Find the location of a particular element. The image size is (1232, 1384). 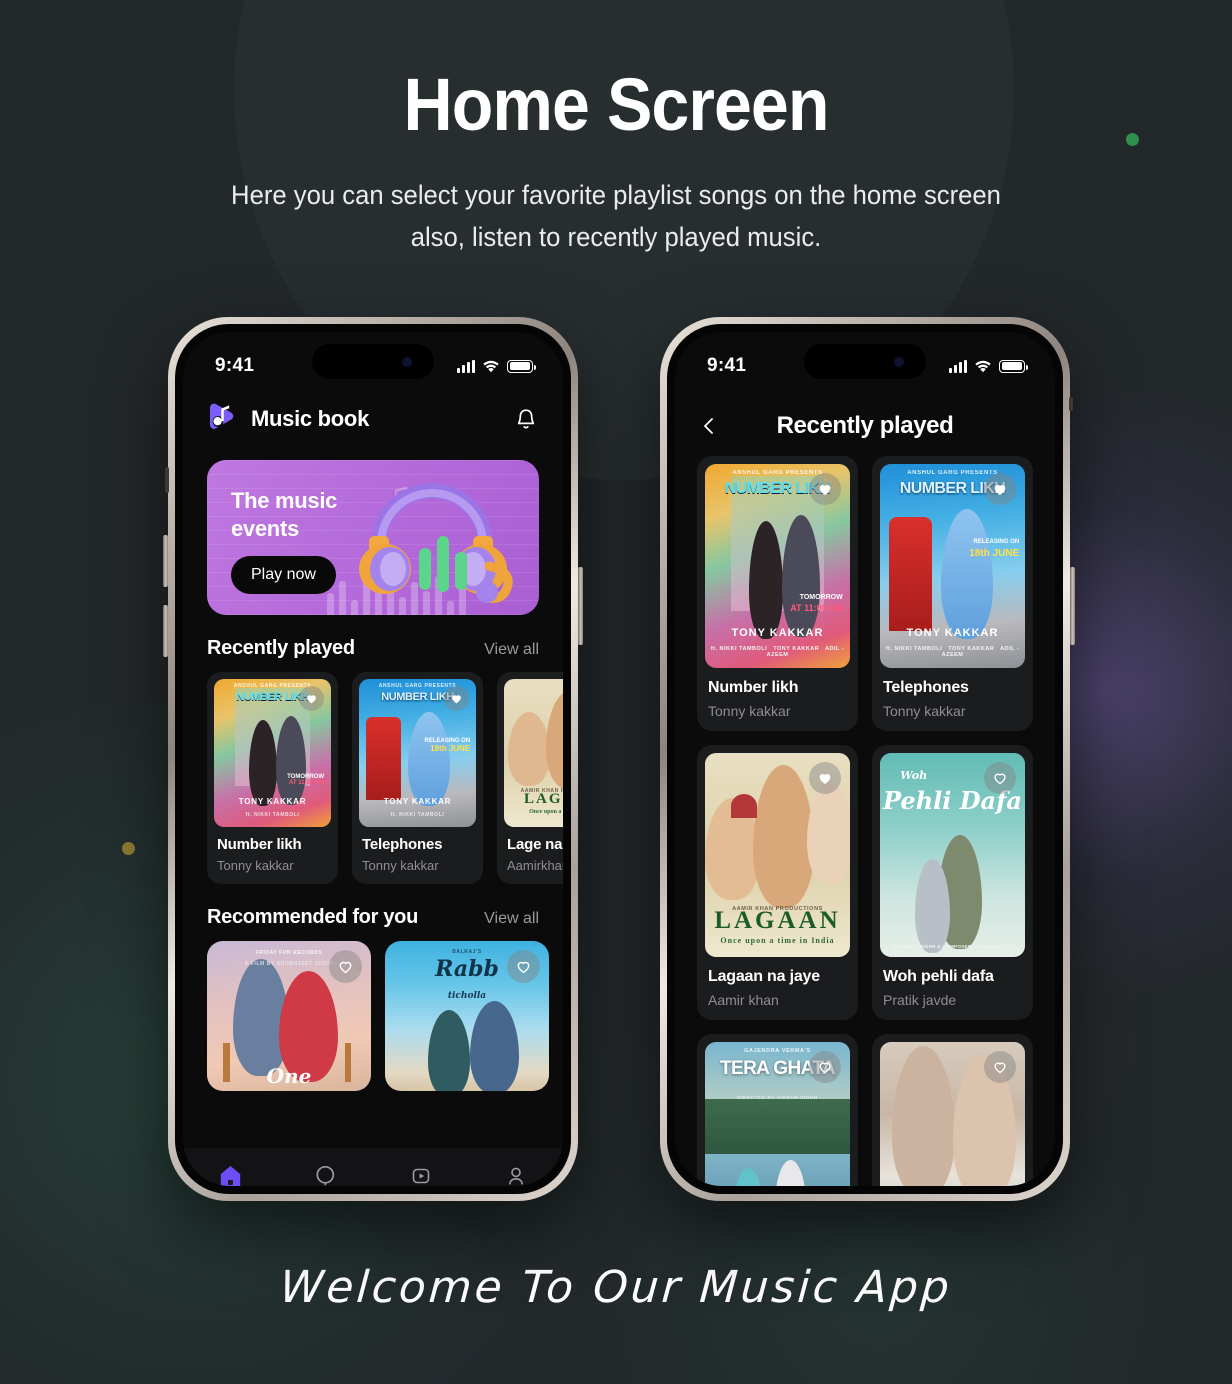

table-row: PARAM SINGH'S VE SOHNEYA Ve sohneya is located at coordinates (952, 1110).